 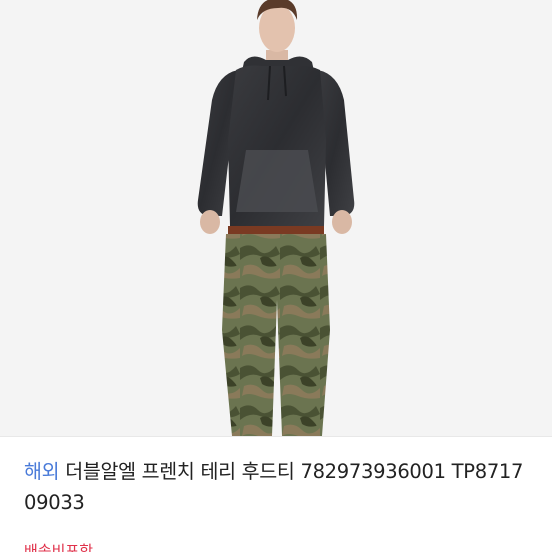 What do you see at coordinates (210, 222) in the screenshot?
I see `model-left-hand` at bounding box center [210, 222].